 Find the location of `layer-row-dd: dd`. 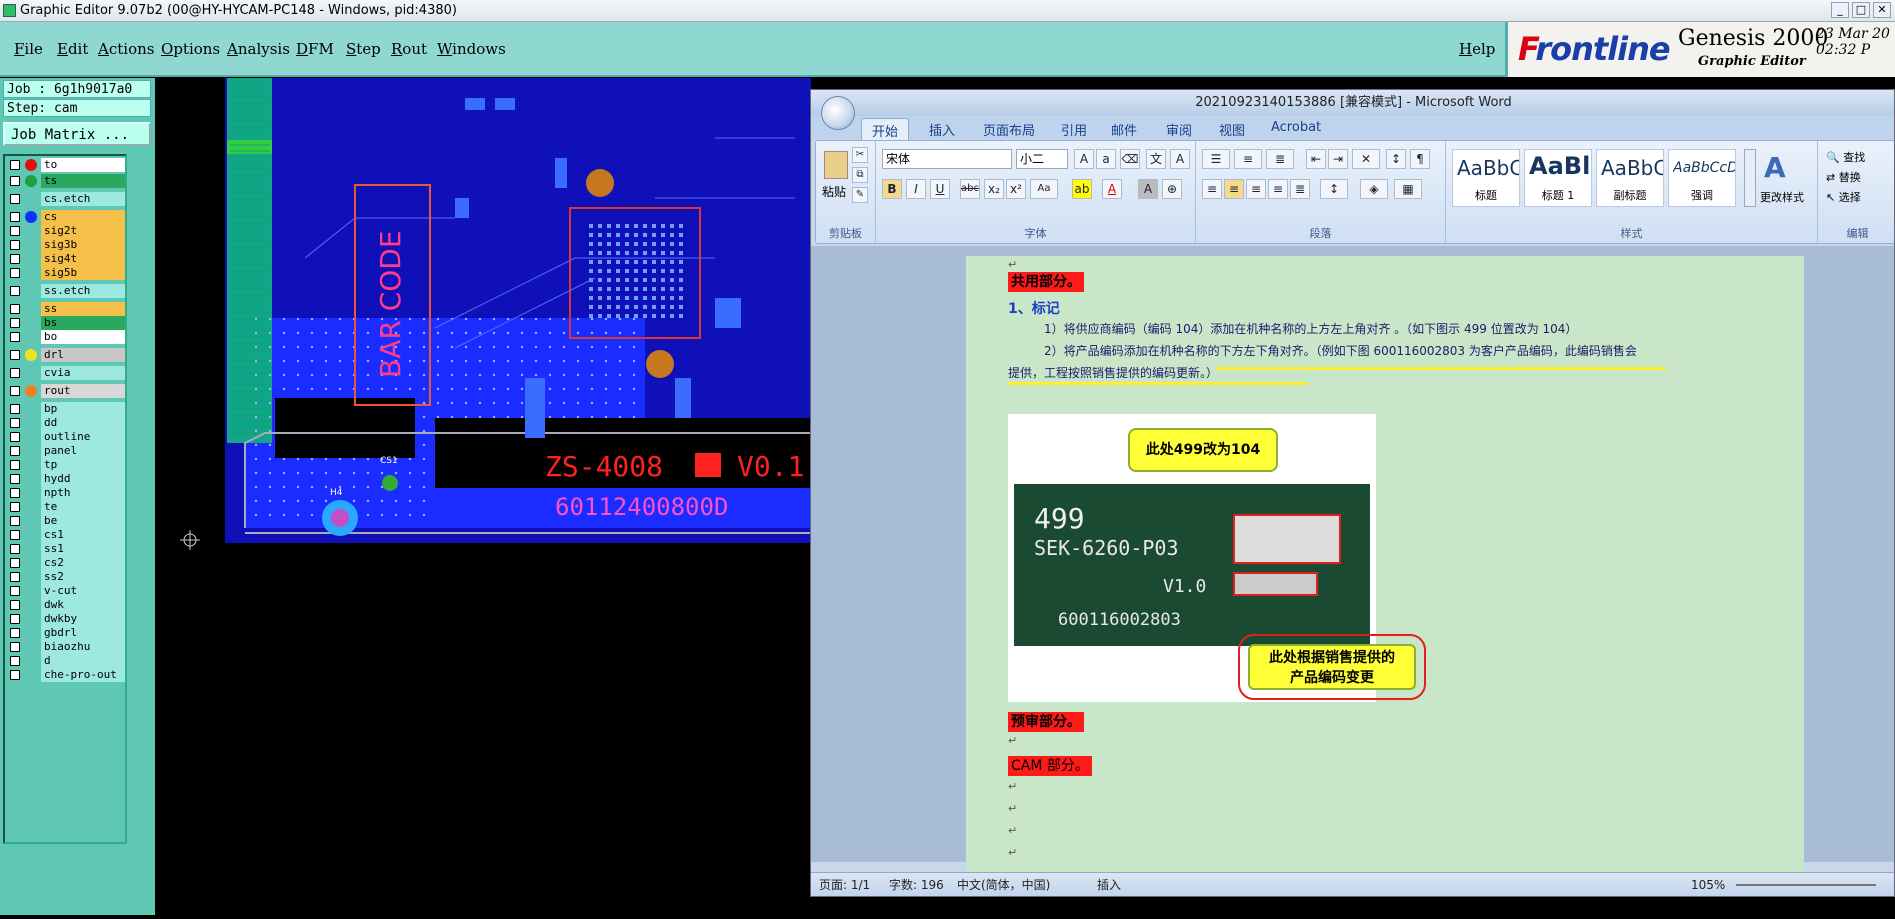

layer-row-dd: dd is located at coordinates (66, 423).